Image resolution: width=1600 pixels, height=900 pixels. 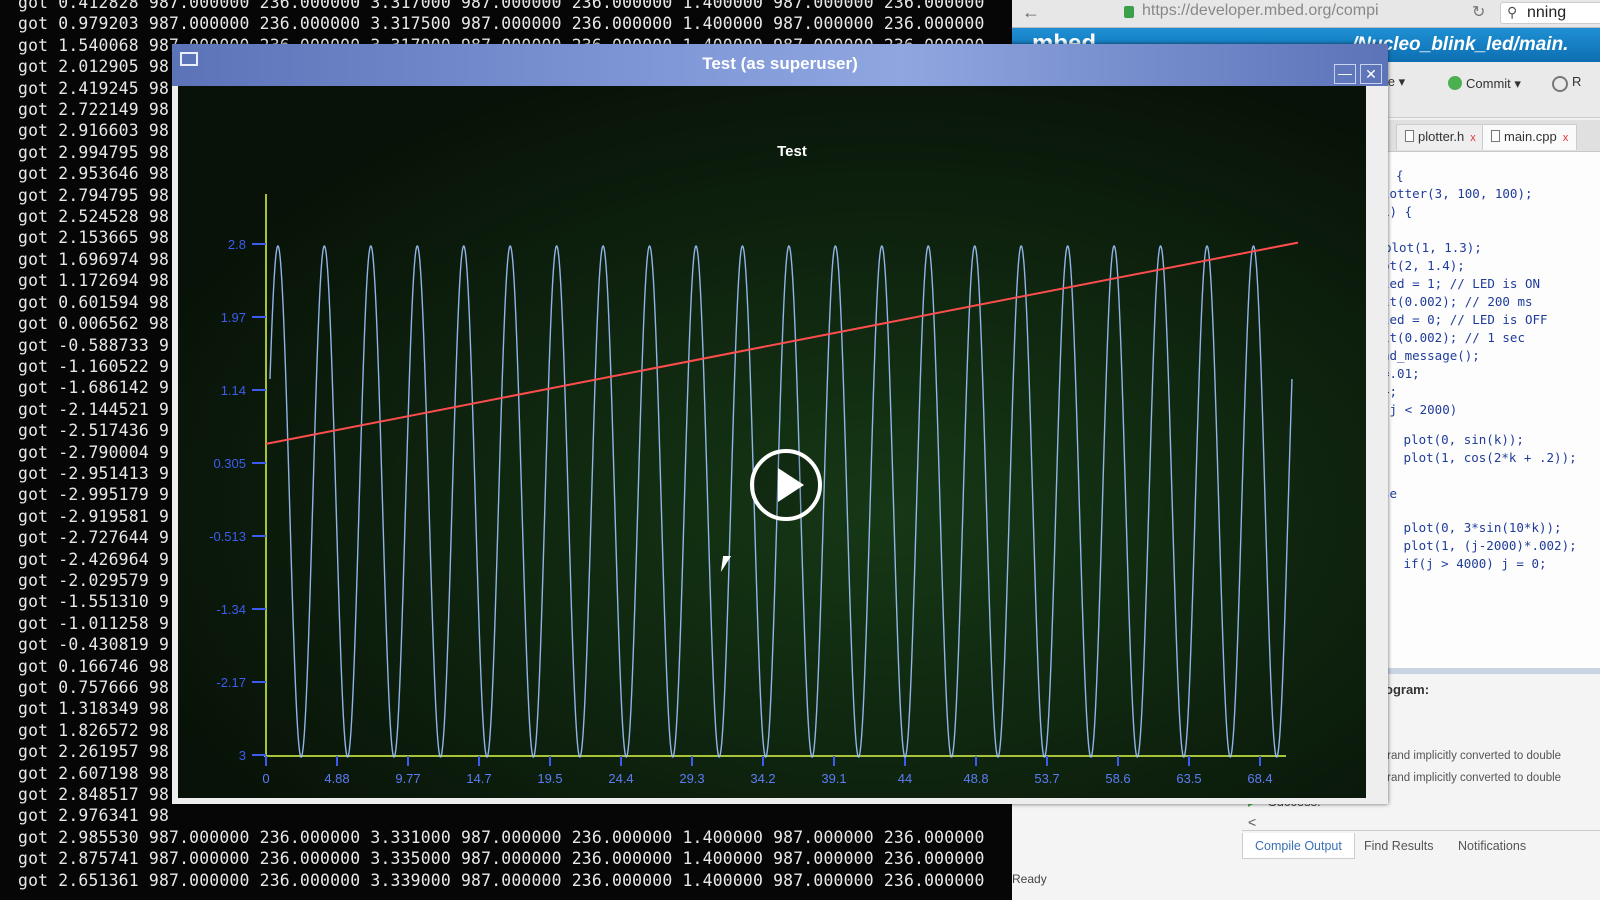 What do you see at coordinates (231, 609) in the screenshot?
I see `y-tick-label: -1.34` at bounding box center [231, 609].